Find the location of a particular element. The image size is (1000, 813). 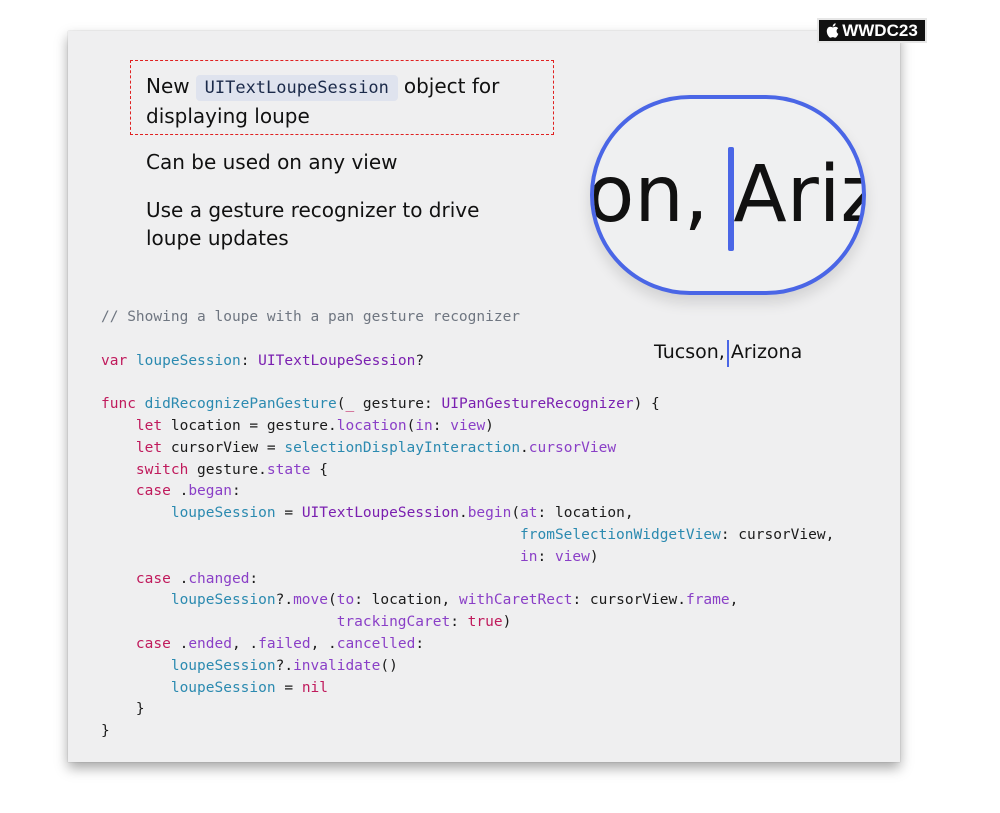

bullet-text: displaying loupe is located at coordinates (228, 116).